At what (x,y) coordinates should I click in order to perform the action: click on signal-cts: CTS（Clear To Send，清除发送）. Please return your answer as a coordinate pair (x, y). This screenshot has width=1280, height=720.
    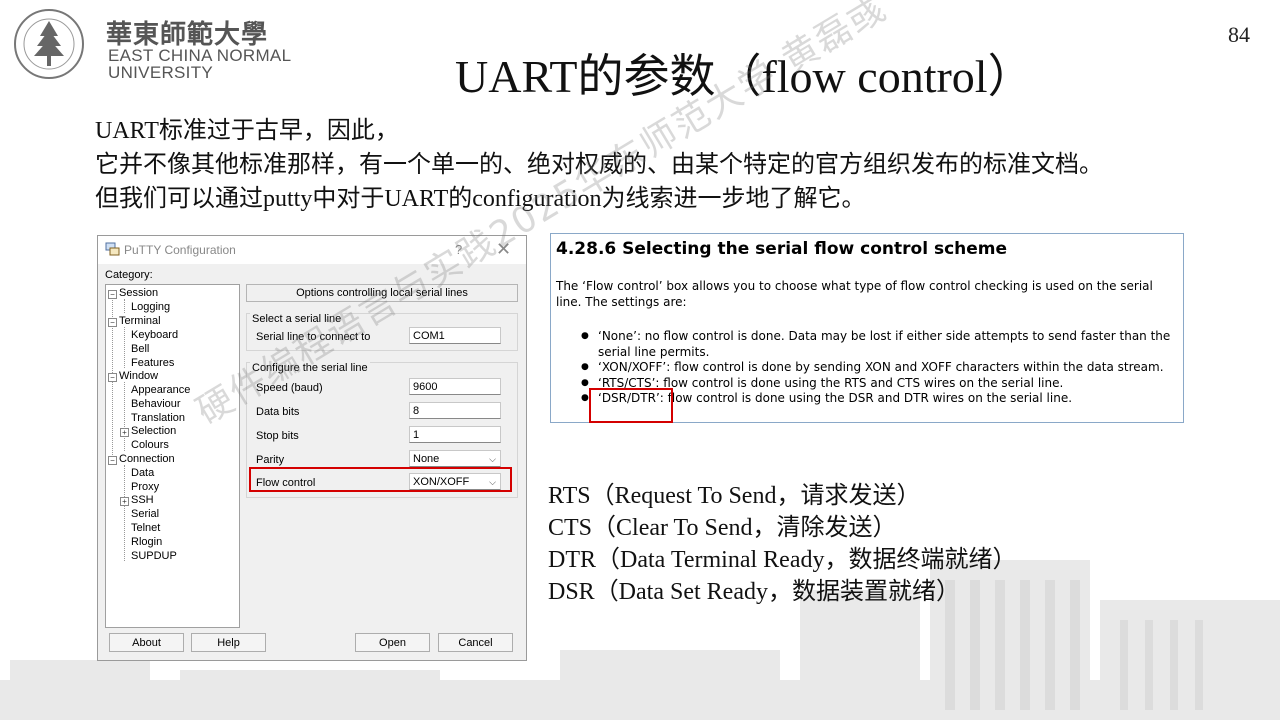
    Looking at the image, I should click on (722, 528).